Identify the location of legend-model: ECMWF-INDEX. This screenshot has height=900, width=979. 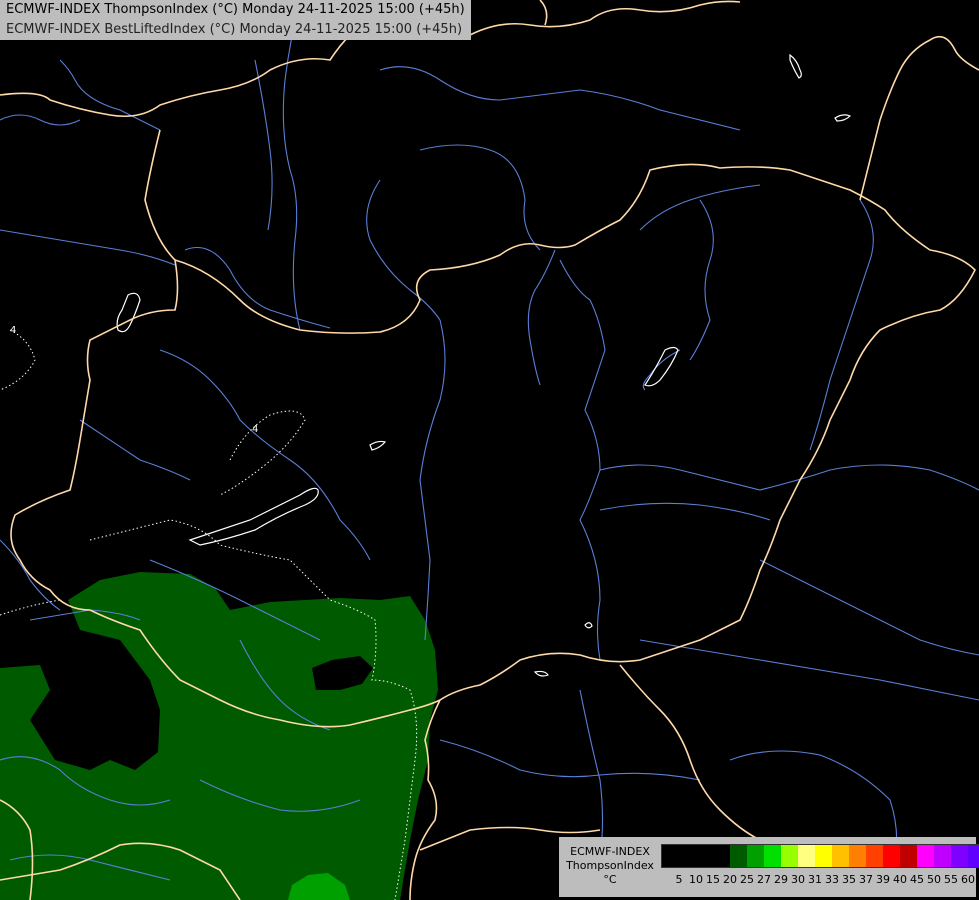
(610, 851).